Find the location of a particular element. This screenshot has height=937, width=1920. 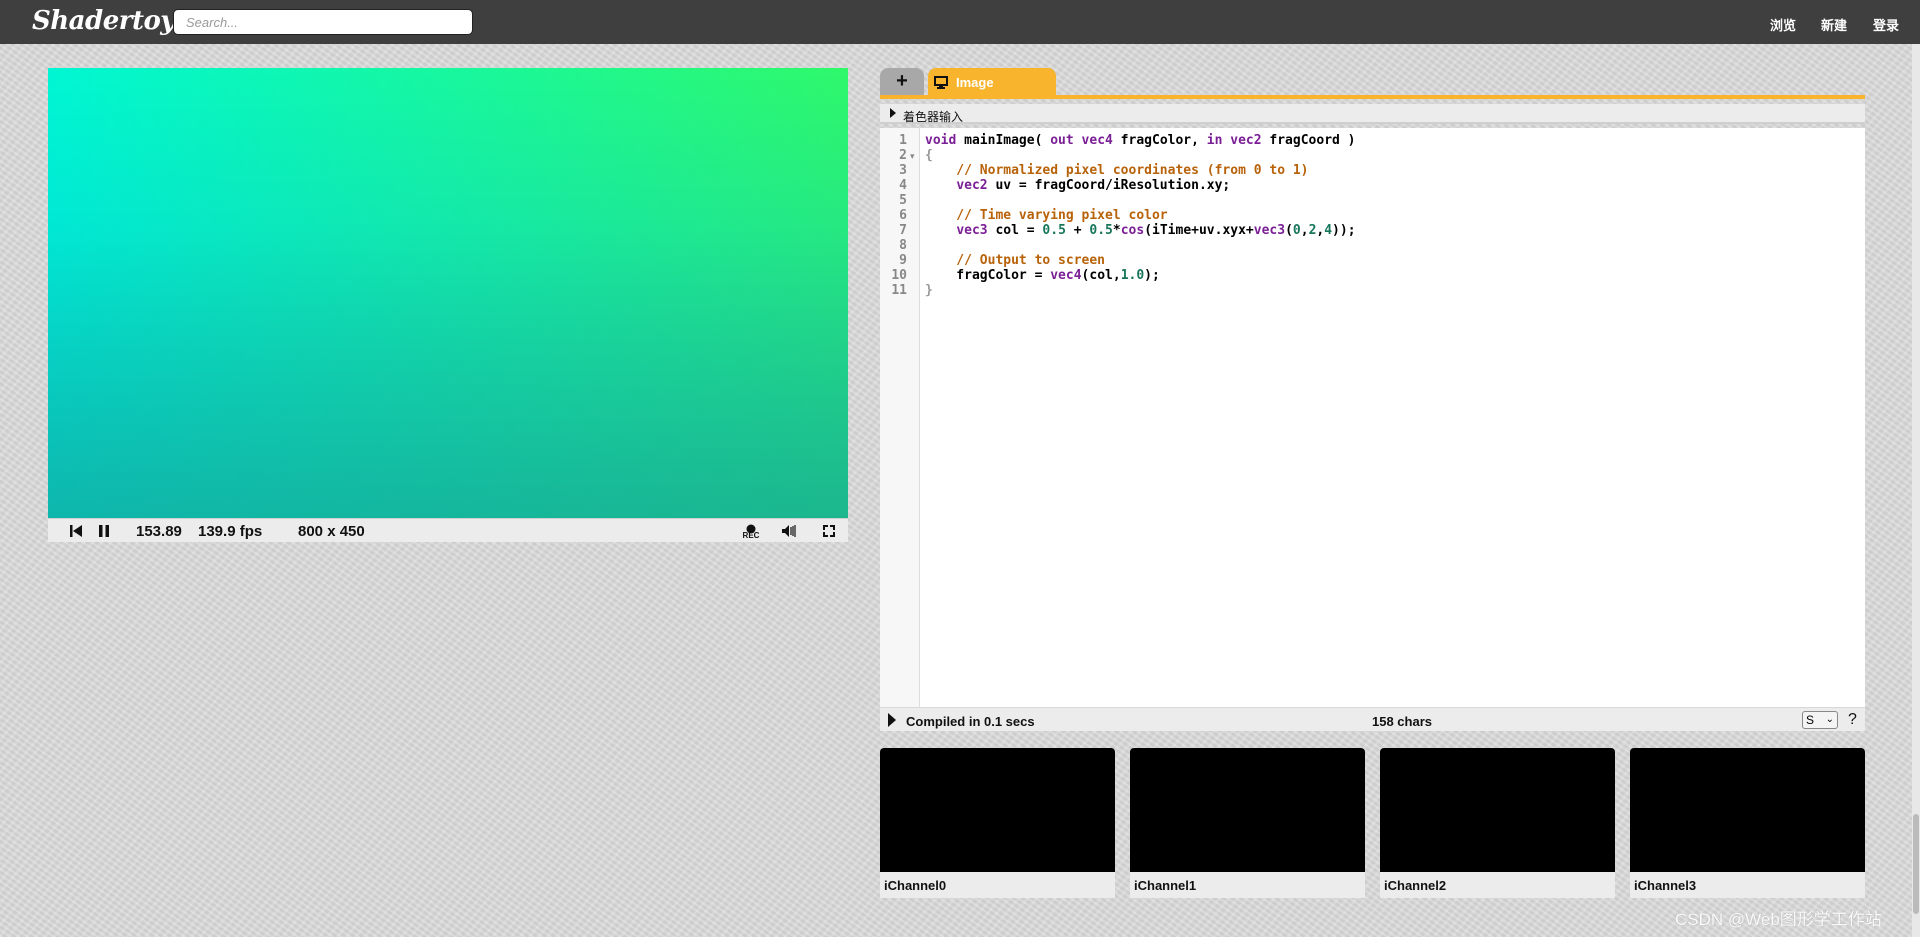

nav-login: 登录 is located at coordinates (1886, 24).